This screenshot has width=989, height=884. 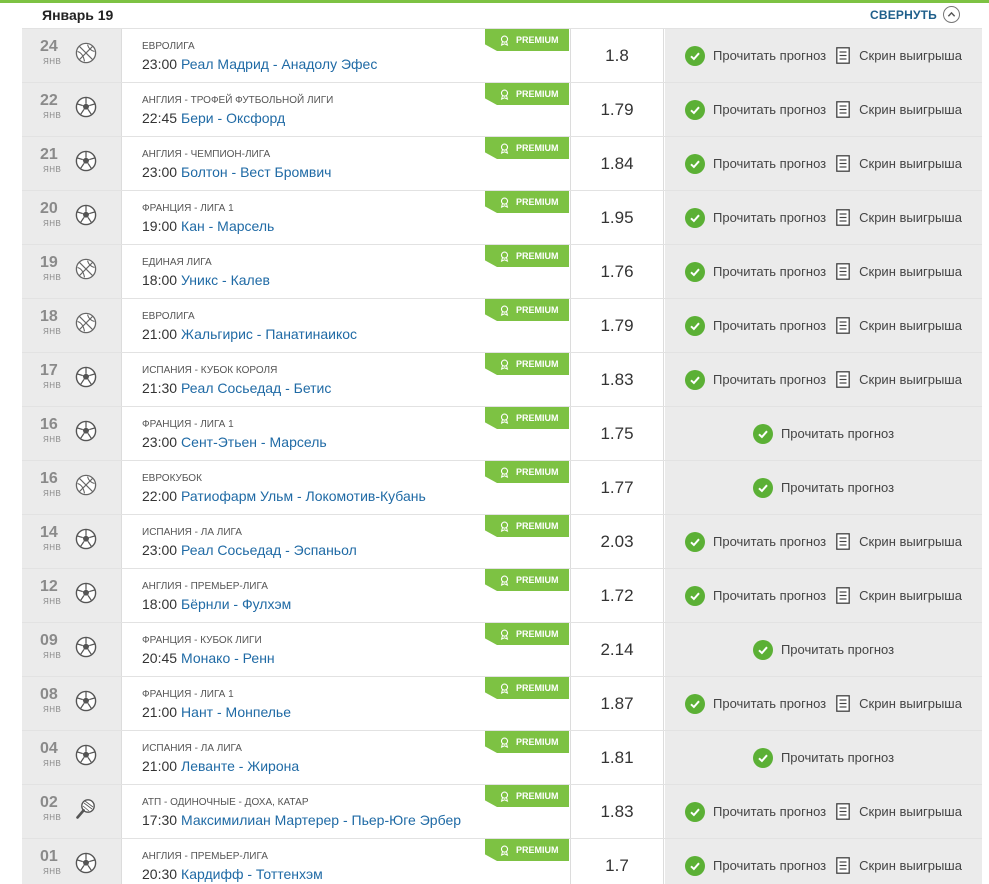 What do you see at coordinates (52, 655) in the screenshot?
I see `date-month: ЯНВ` at bounding box center [52, 655].